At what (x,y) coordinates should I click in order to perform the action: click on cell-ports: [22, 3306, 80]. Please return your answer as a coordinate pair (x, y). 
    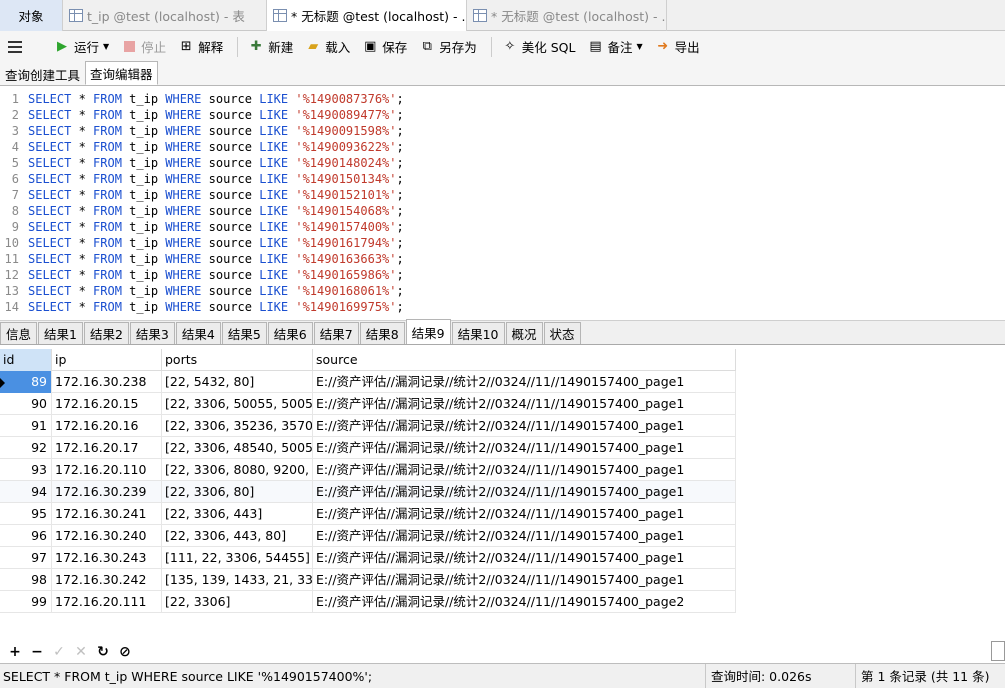
    Looking at the image, I should click on (237, 492).